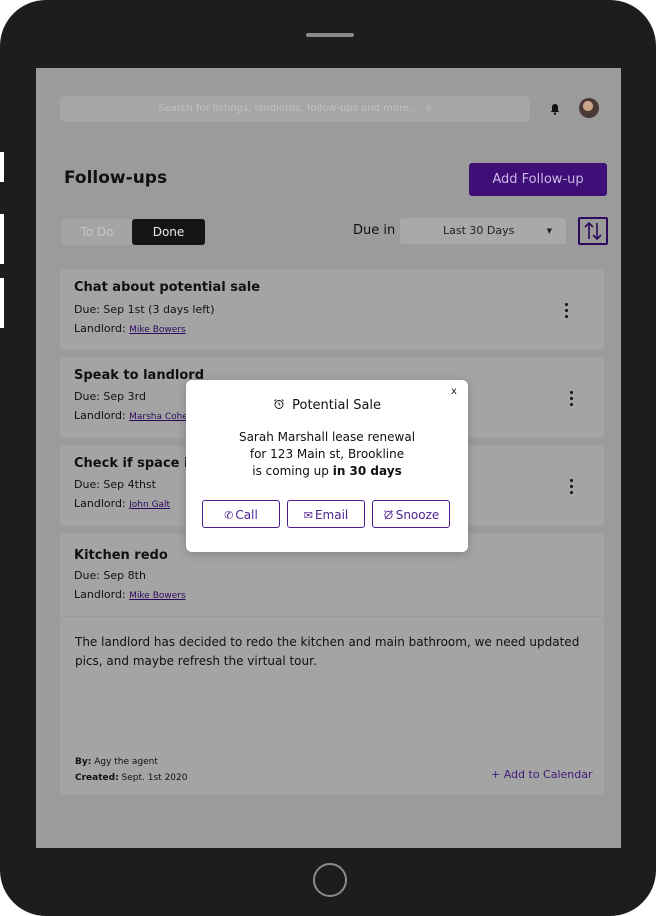 Image resolution: width=656 pixels, height=916 pixels. What do you see at coordinates (331, 515) in the screenshot?
I see `email-label: Email` at bounding box center [331, 515].